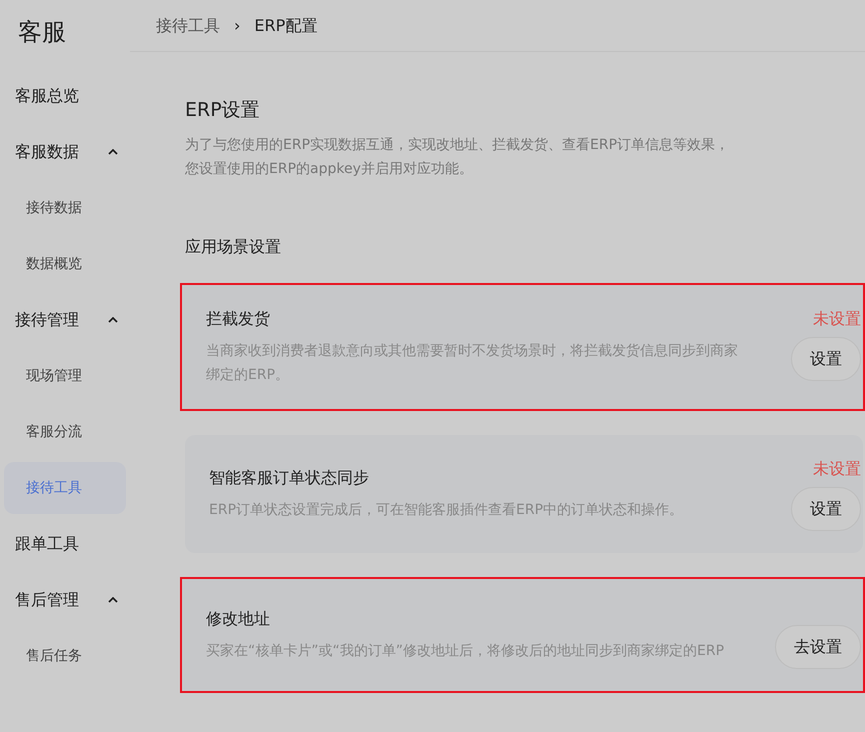 Image resolution: width=865 pixels, height=732 pixels. Describe the element at coordinates (65, 320) in the screenshot. I see `sidebar-item: 接待管理` at that location.